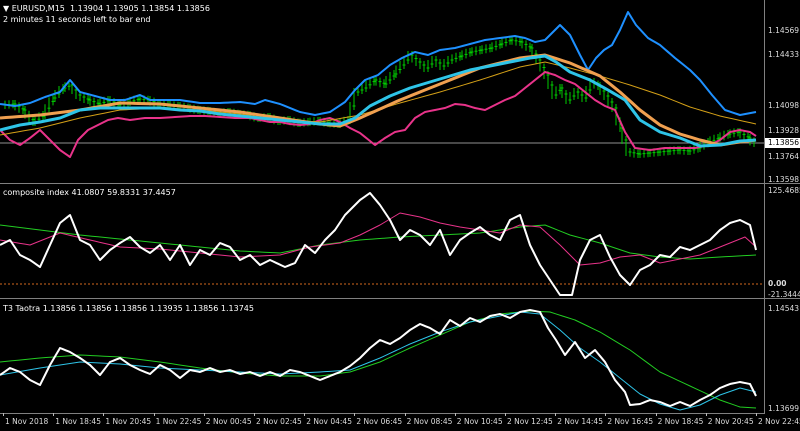 This screenshot has height=431, width=800. Describe the element at coordinates (429, 421) in the screenshot. I see `time-label: 2 Nov 08:45` at that location.